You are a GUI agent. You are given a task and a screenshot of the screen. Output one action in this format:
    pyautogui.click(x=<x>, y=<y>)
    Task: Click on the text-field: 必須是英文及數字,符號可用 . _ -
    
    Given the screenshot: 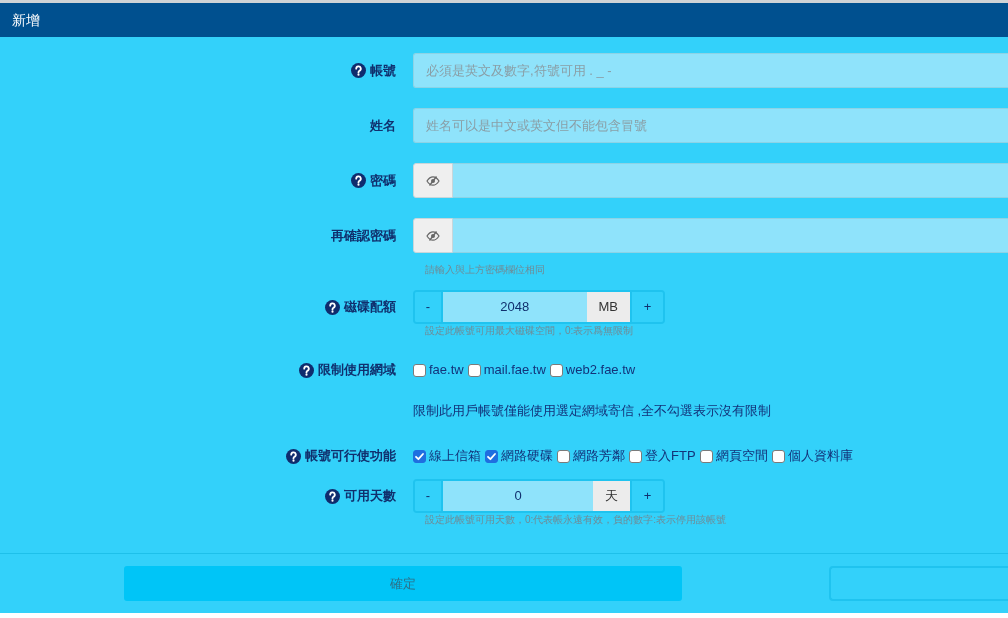 What is the action you would take?
    pyautogui.click(x=710, y=70)
    